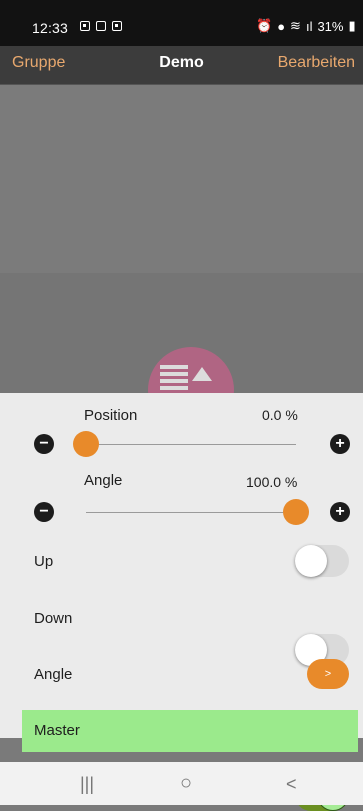  I want to click on back-button: <, so click(291, 784).